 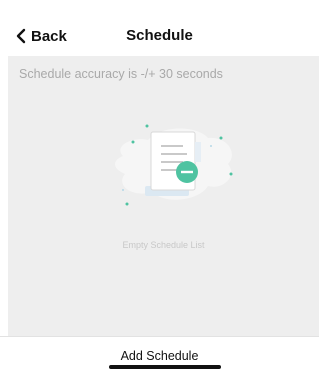 I want to click on page-title: Schedule, so click(x=159, y=35).